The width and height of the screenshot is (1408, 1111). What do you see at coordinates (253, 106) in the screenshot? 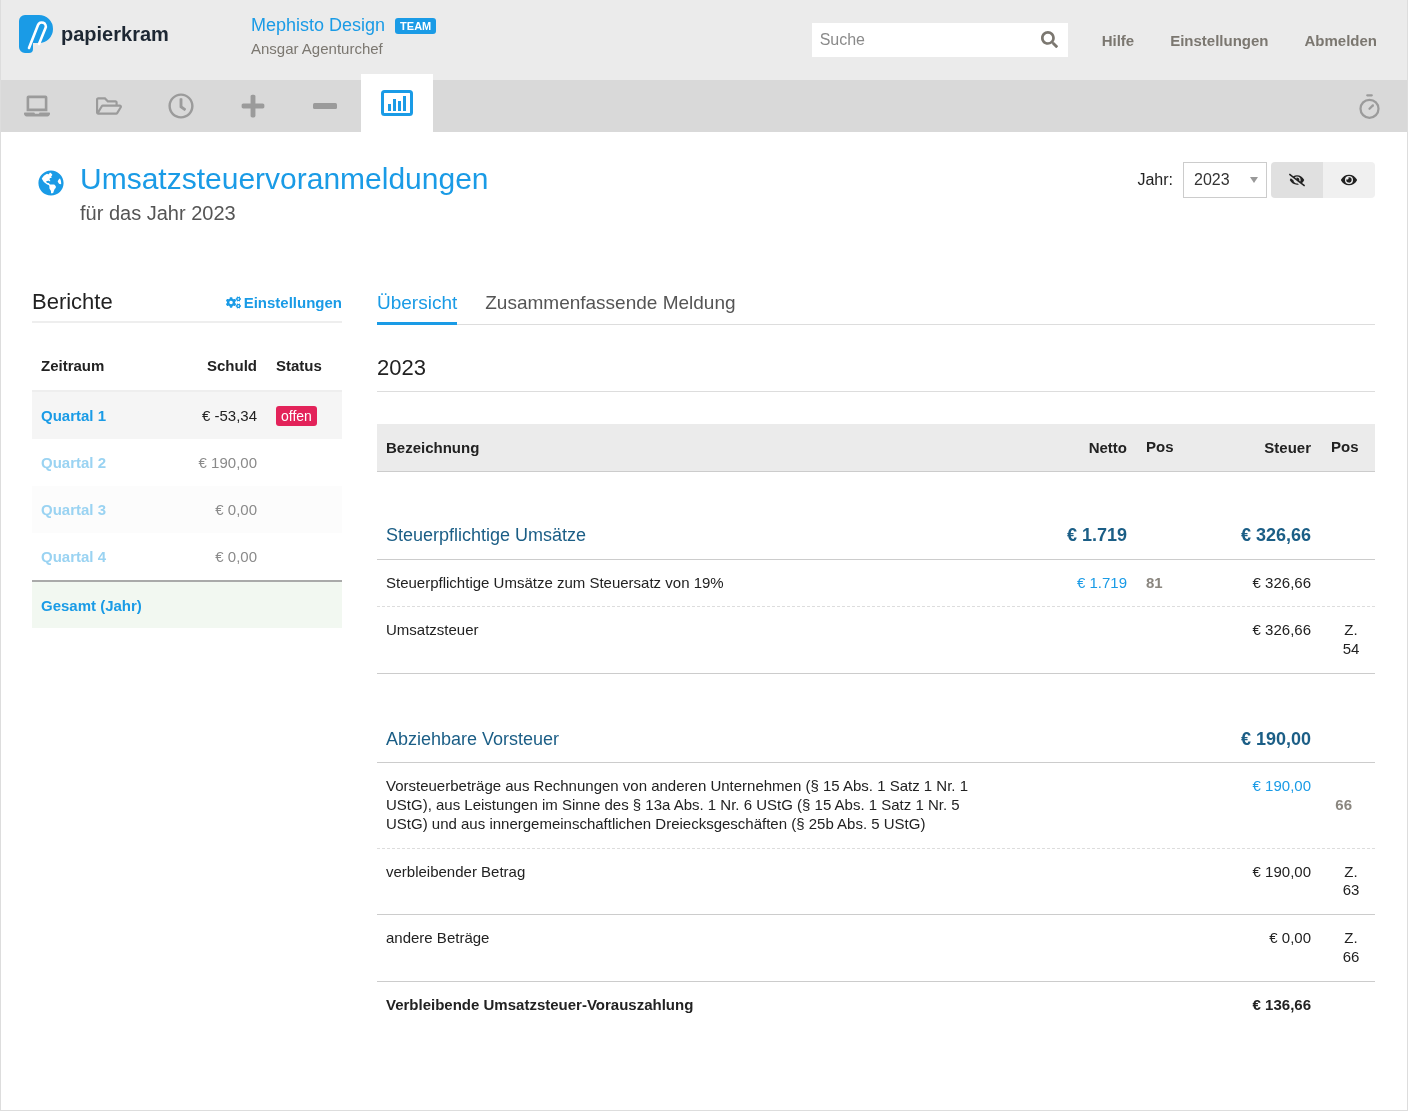
I see `plus-icon` at bounding box center [253, 106].